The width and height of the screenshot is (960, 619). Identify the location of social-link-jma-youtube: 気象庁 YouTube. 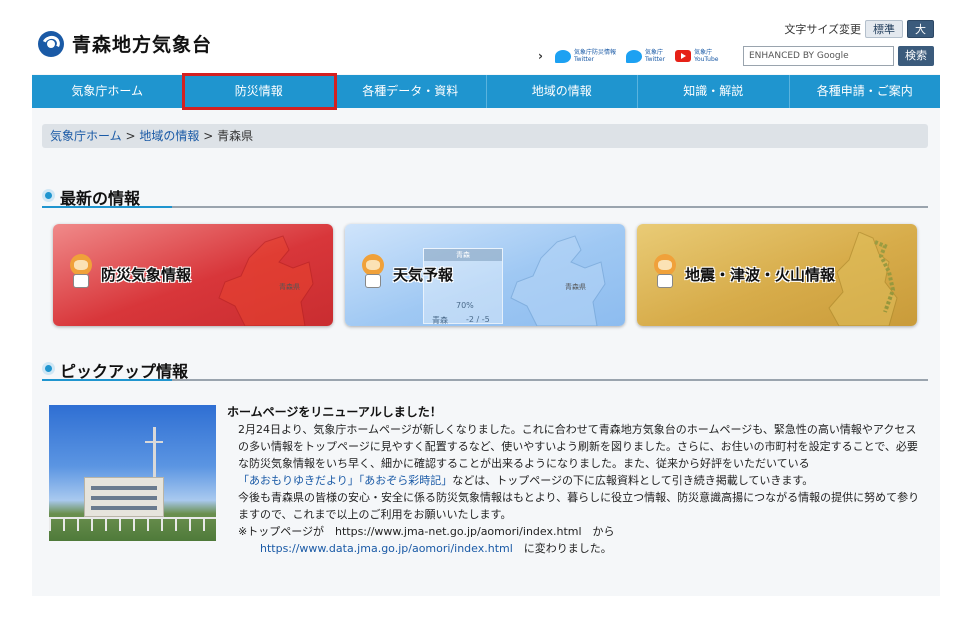
(696, 56).